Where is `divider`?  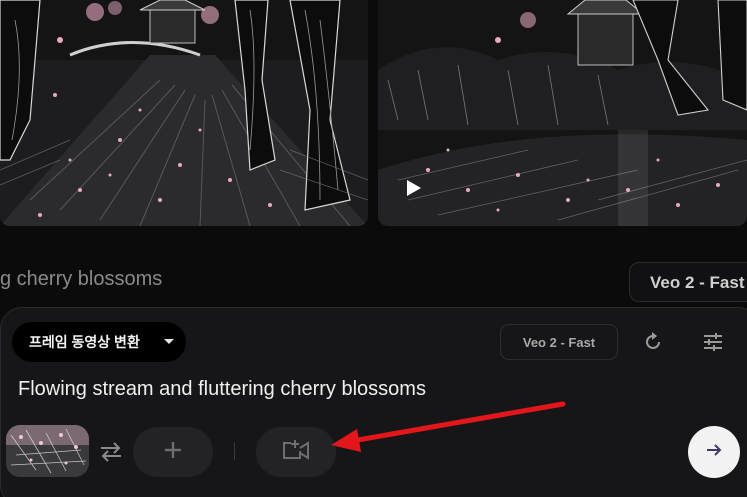 divider is located at coordinates (234, 451).